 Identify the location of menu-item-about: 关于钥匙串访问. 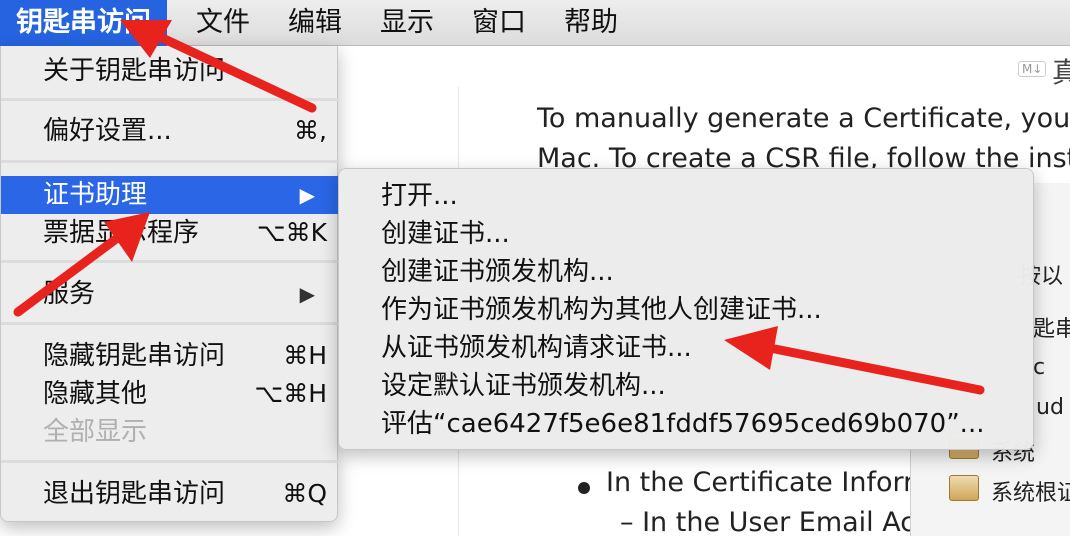
(170, 71).